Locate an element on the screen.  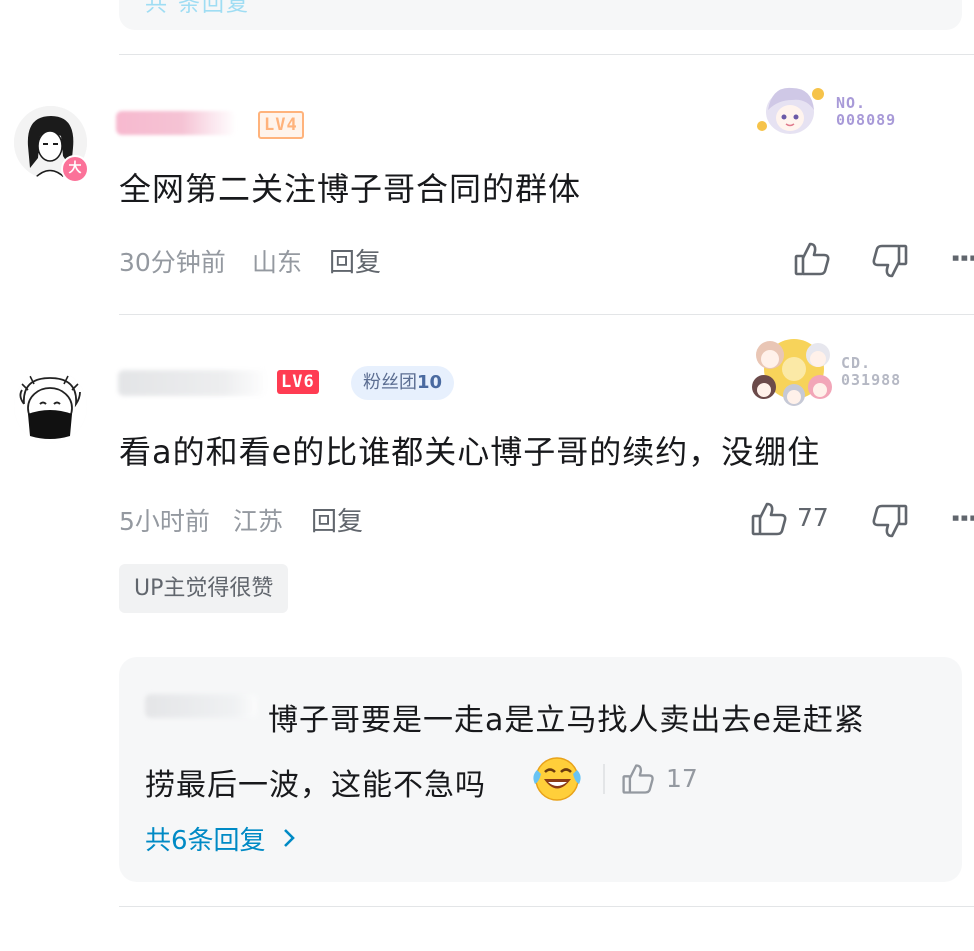
fans-club-badge: 粉丝团10 is located at coordinates (403, 383).